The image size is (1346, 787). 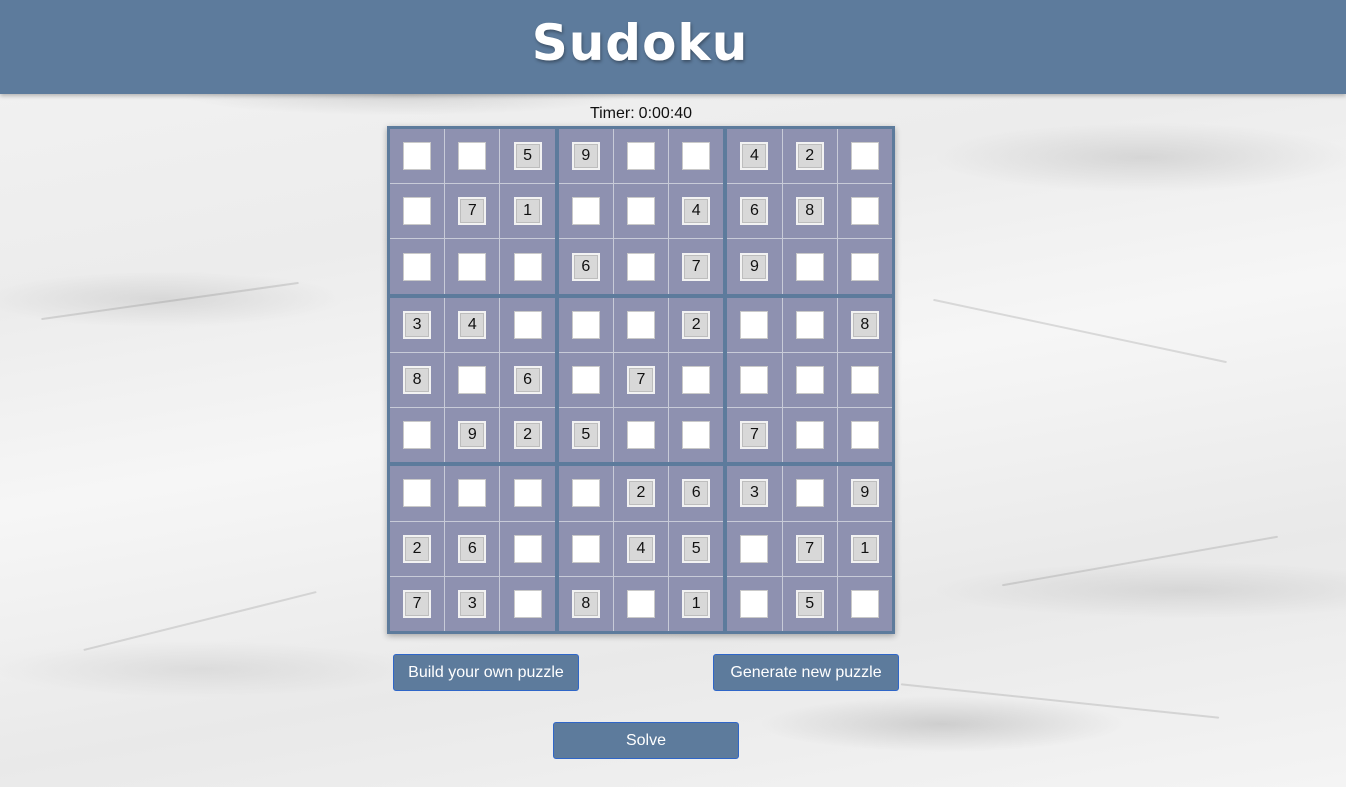 I want to click on sudoku-cell: 6, so click(x=696, y=493).